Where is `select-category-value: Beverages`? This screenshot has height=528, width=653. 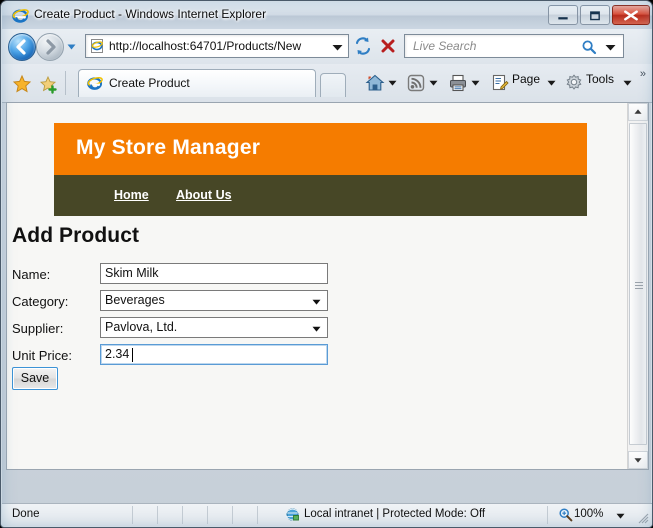 select-category-value: Beverages is located at coordinates (135, 300).